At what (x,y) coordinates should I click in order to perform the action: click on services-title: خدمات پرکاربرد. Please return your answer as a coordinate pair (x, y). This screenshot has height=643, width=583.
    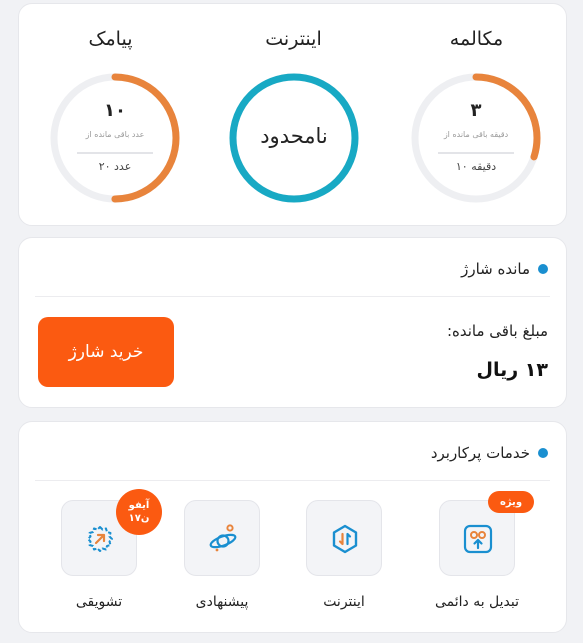
    Looking at the image, I should click on (480, 453).